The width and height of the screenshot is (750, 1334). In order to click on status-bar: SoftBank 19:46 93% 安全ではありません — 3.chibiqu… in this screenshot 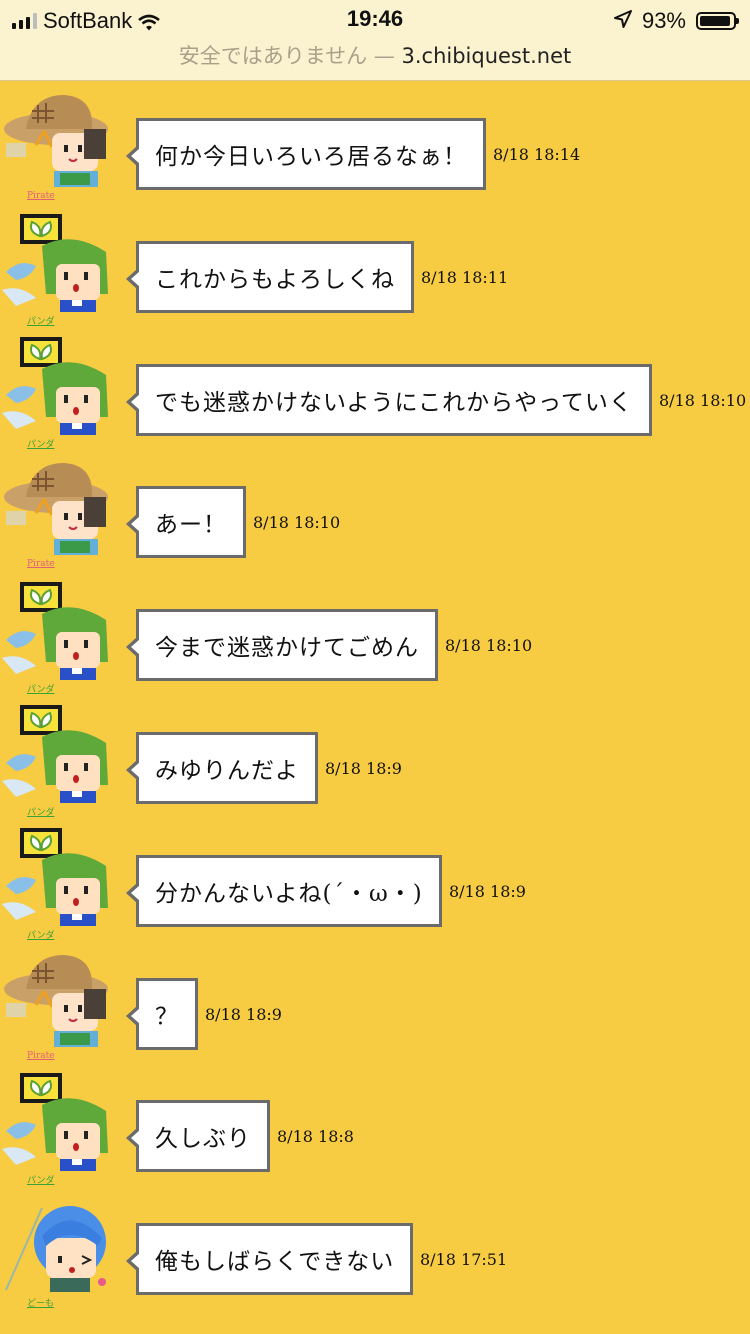, I will do `click(375, 40)`.